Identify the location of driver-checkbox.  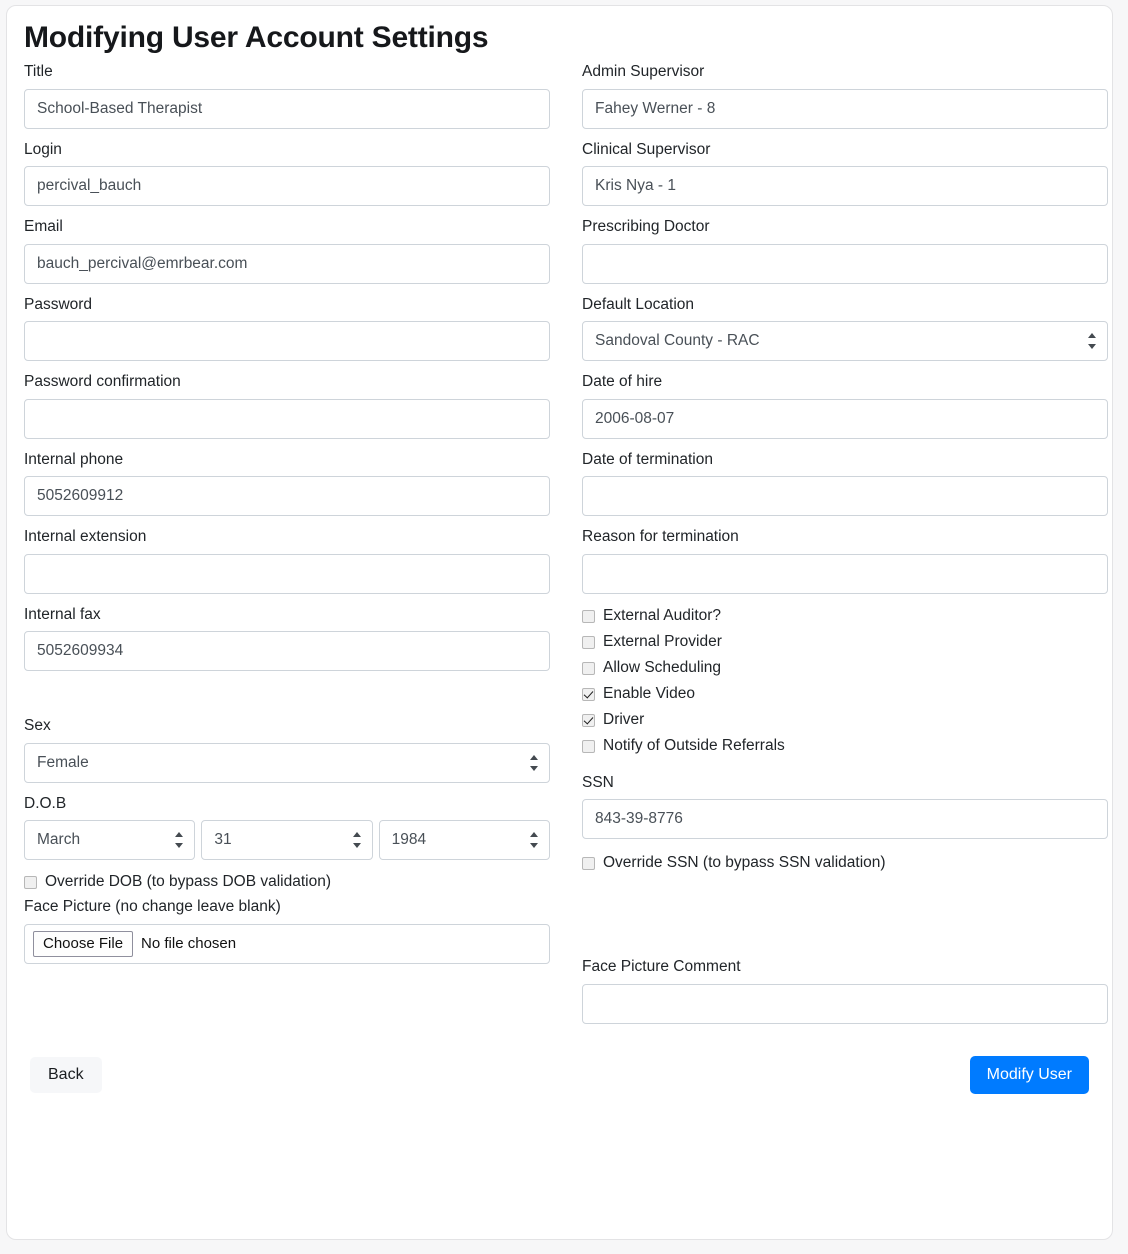
(588, 721).